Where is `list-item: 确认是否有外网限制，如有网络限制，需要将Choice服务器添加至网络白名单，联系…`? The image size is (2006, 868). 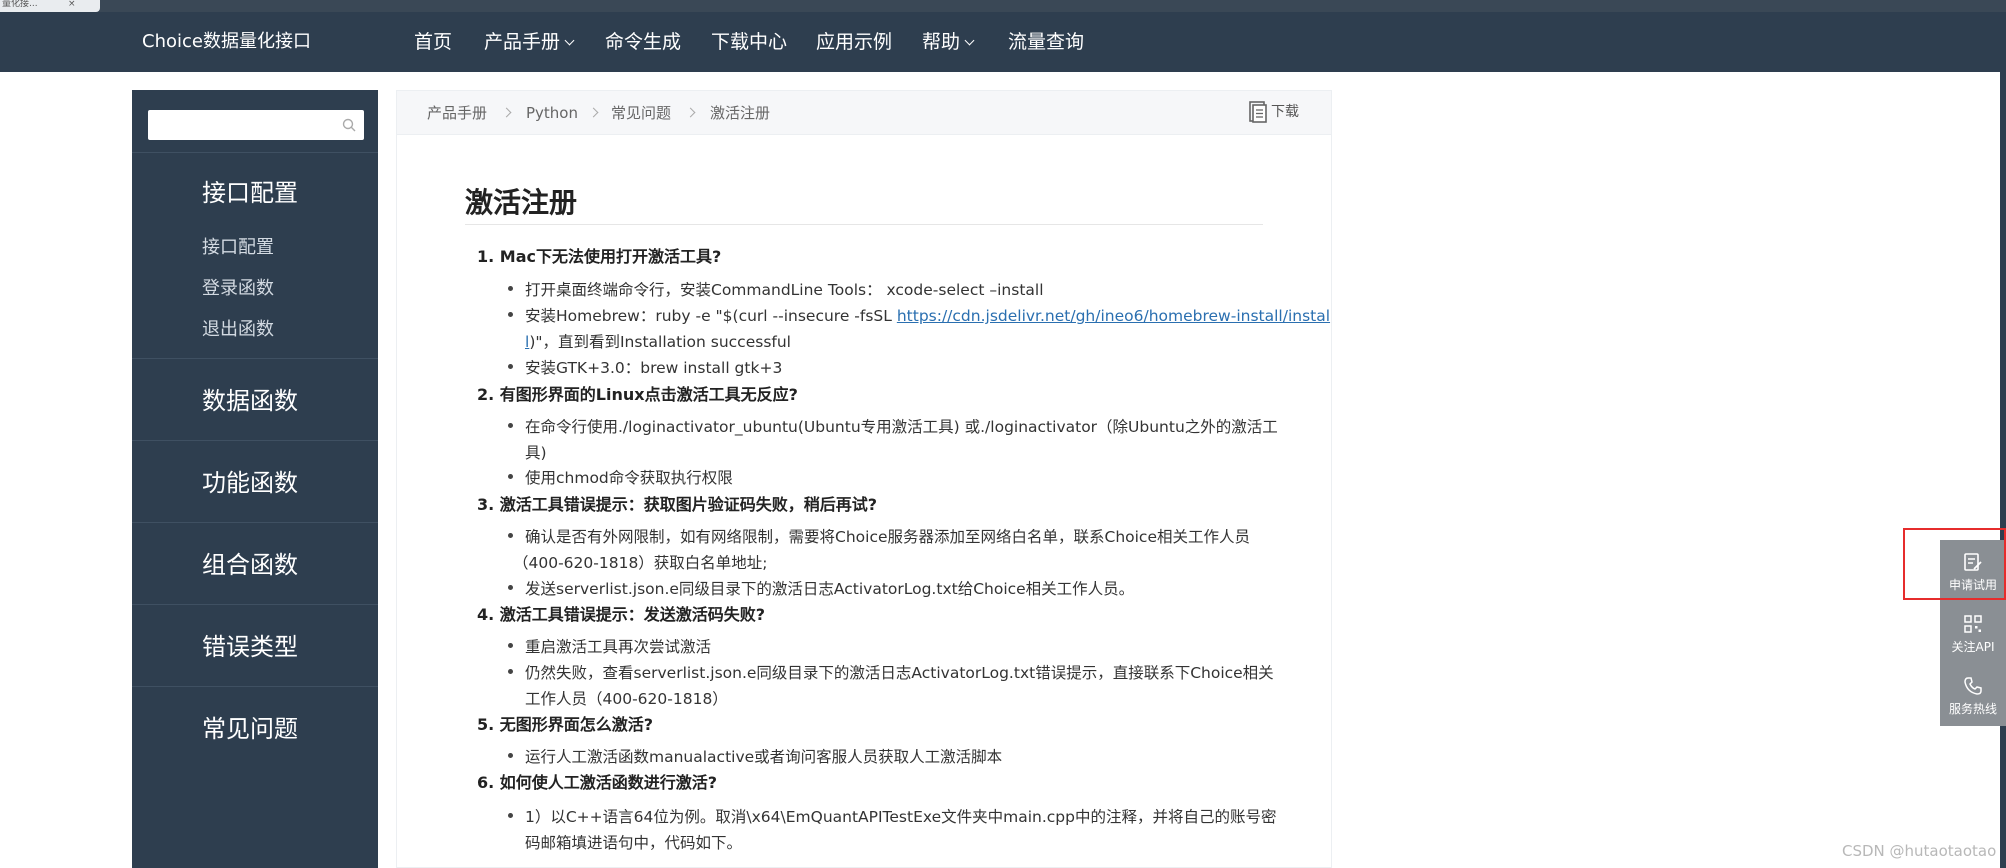 list-item: 确认是否有外网限制，如有网络限制，需要将Choice服务器添加至网络白名单，联系… is located at coordinates (879, 536).